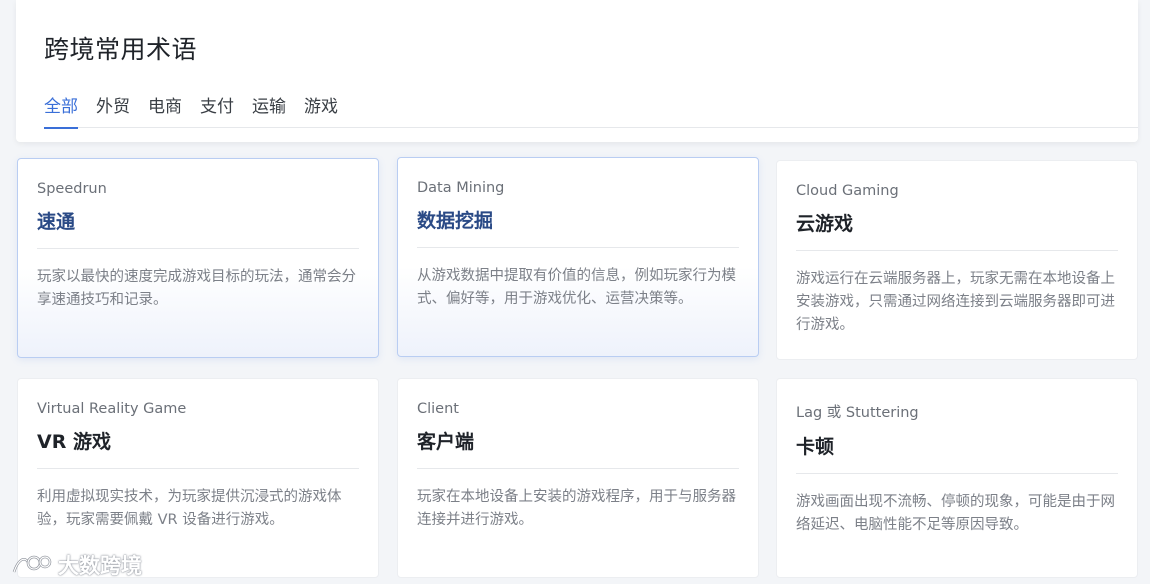 This screenshot has width=1150, height=584. I want to click on category-tabs: 全部 外贸 电商 支付 运输 游戏, so click(591, 108).